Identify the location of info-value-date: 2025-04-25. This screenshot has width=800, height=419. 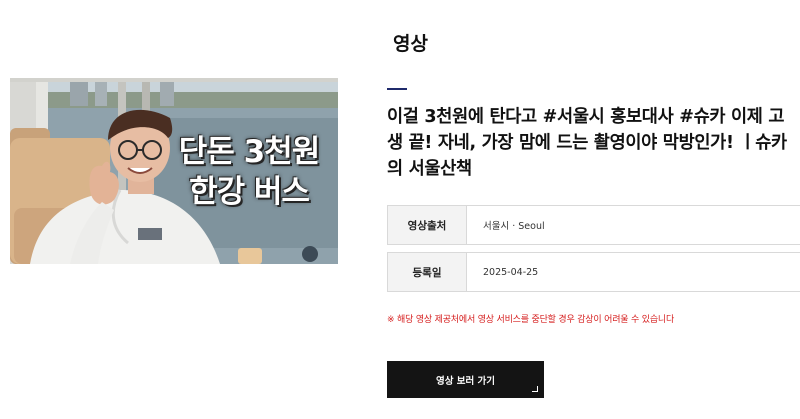
(511, 272).